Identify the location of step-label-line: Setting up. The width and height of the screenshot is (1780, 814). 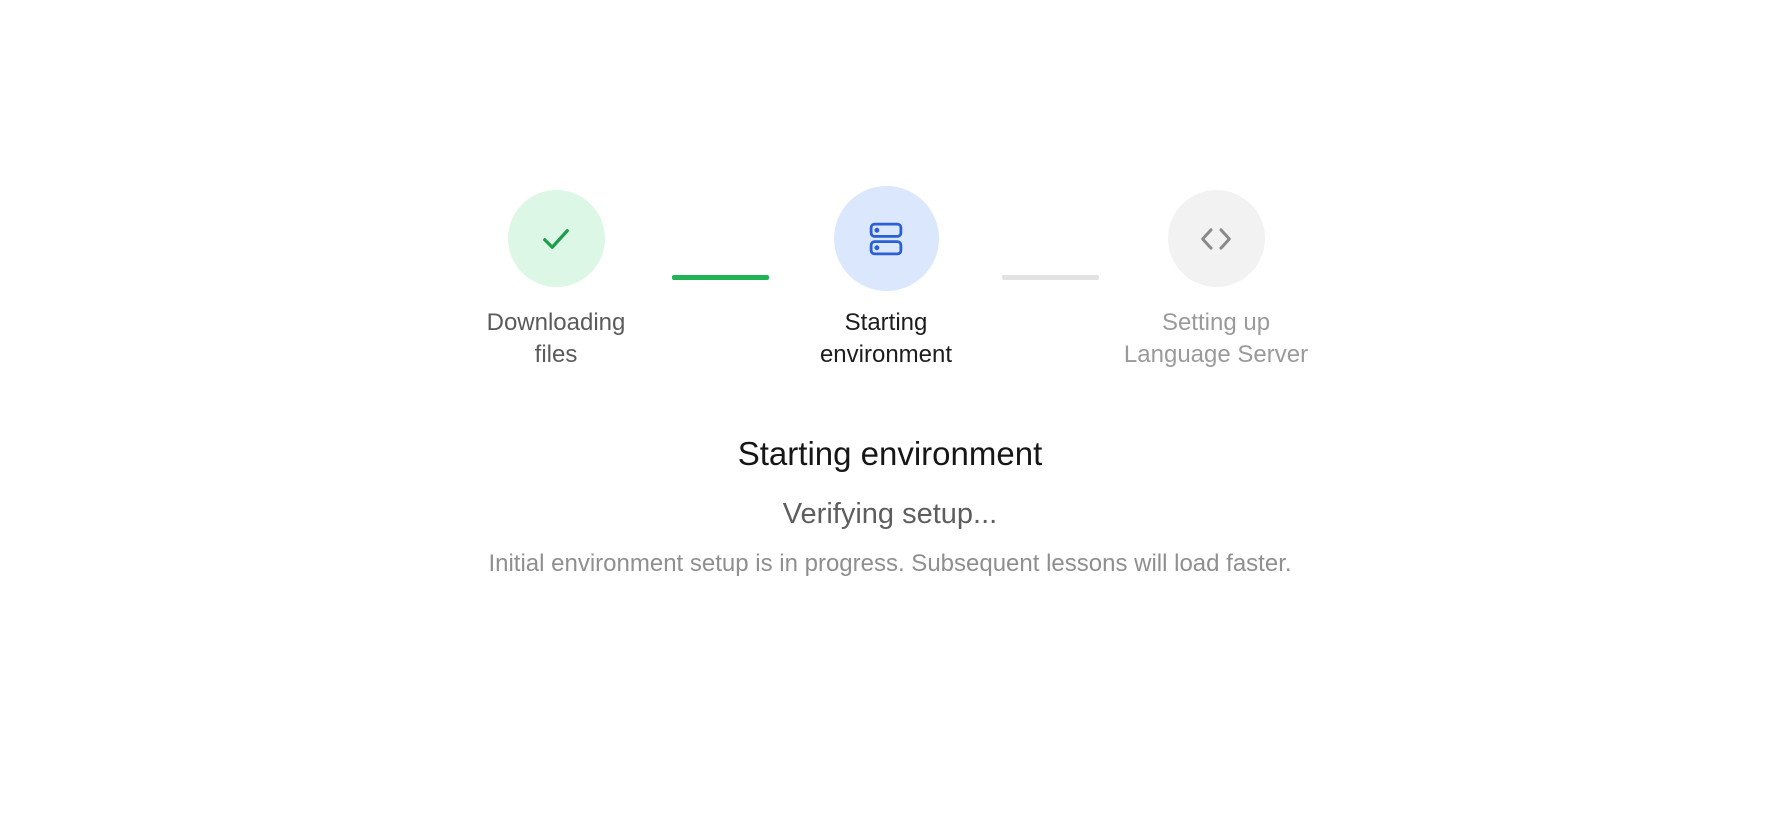
(1216, 322).